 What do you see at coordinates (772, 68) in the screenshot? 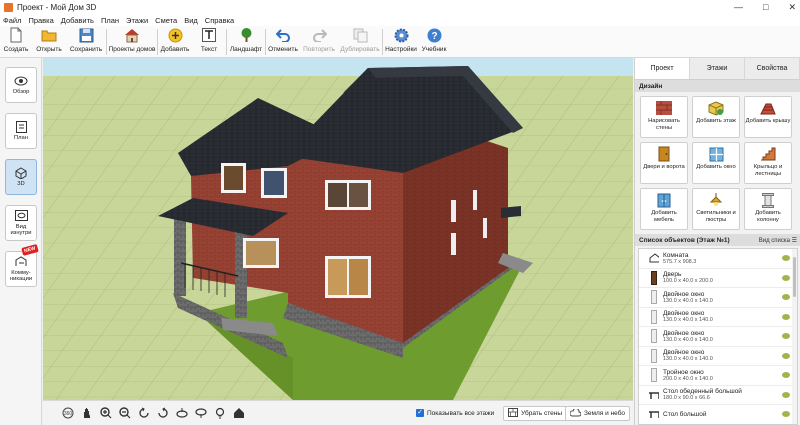
I see `tab-properties: Свойства` at bounding box center [772, 68].